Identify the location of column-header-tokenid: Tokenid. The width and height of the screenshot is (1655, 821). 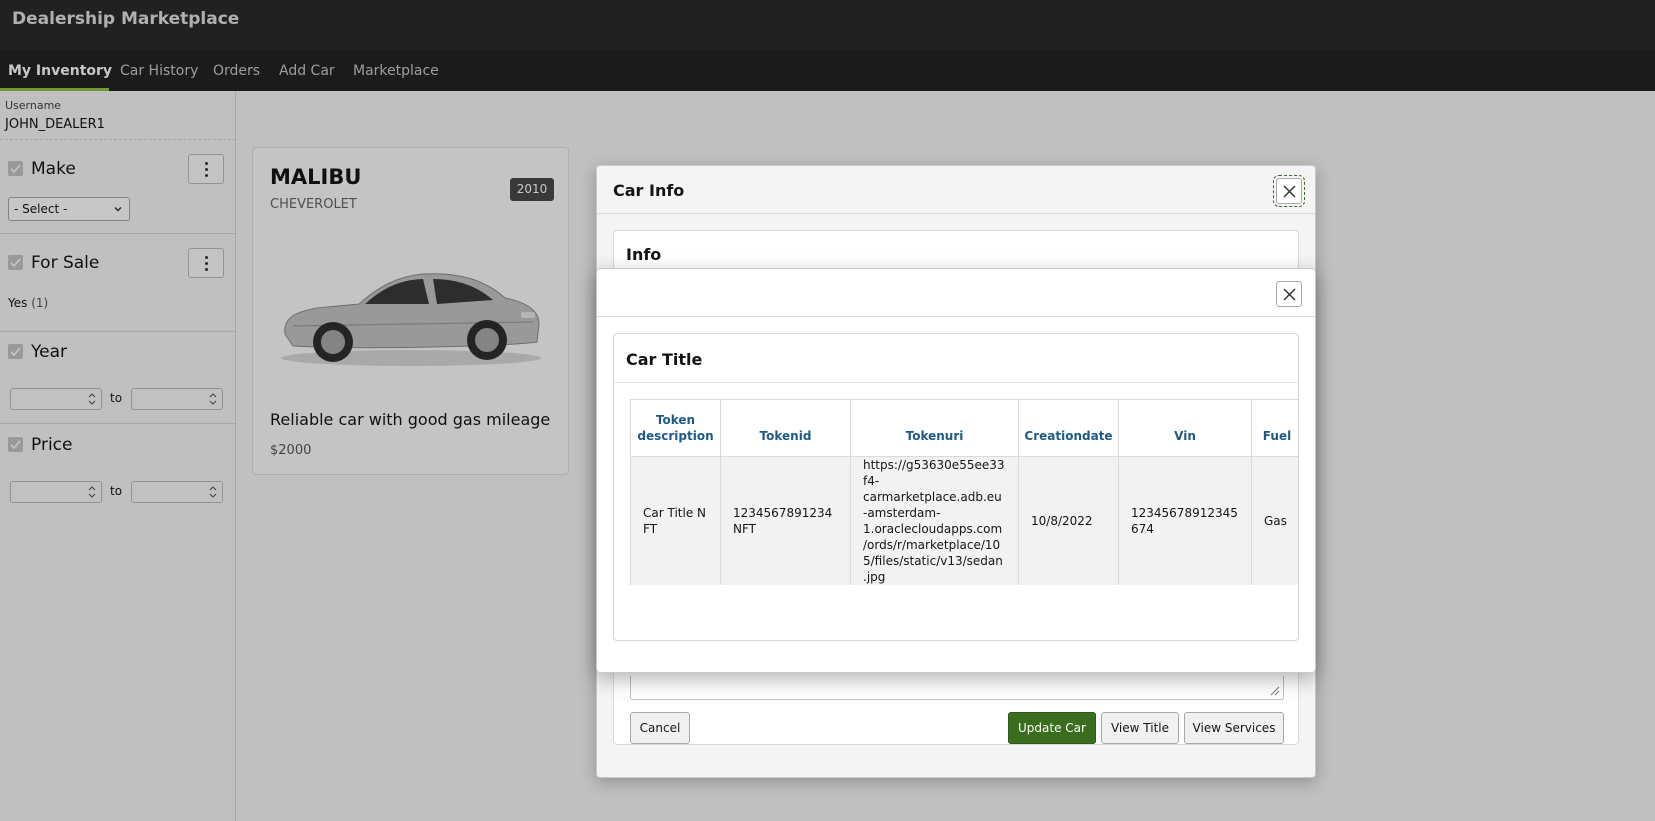
(785, 428).